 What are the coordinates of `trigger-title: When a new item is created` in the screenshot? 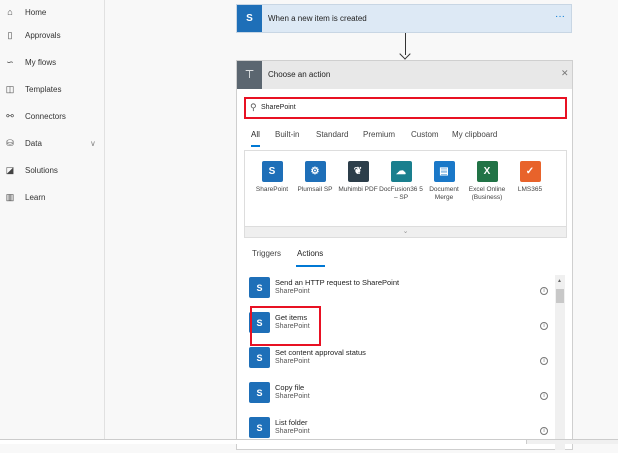 It's located at (317, 18).